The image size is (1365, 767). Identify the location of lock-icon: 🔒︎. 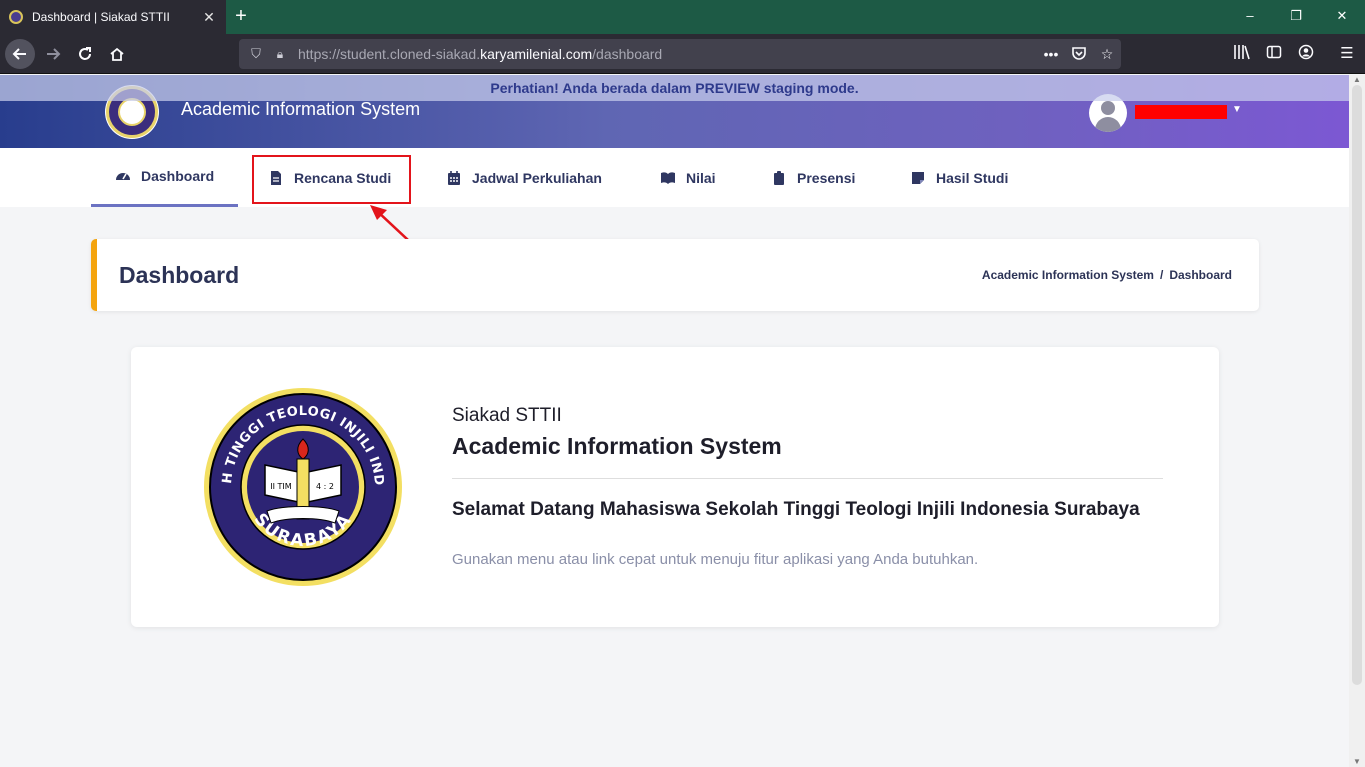
(280, 54).